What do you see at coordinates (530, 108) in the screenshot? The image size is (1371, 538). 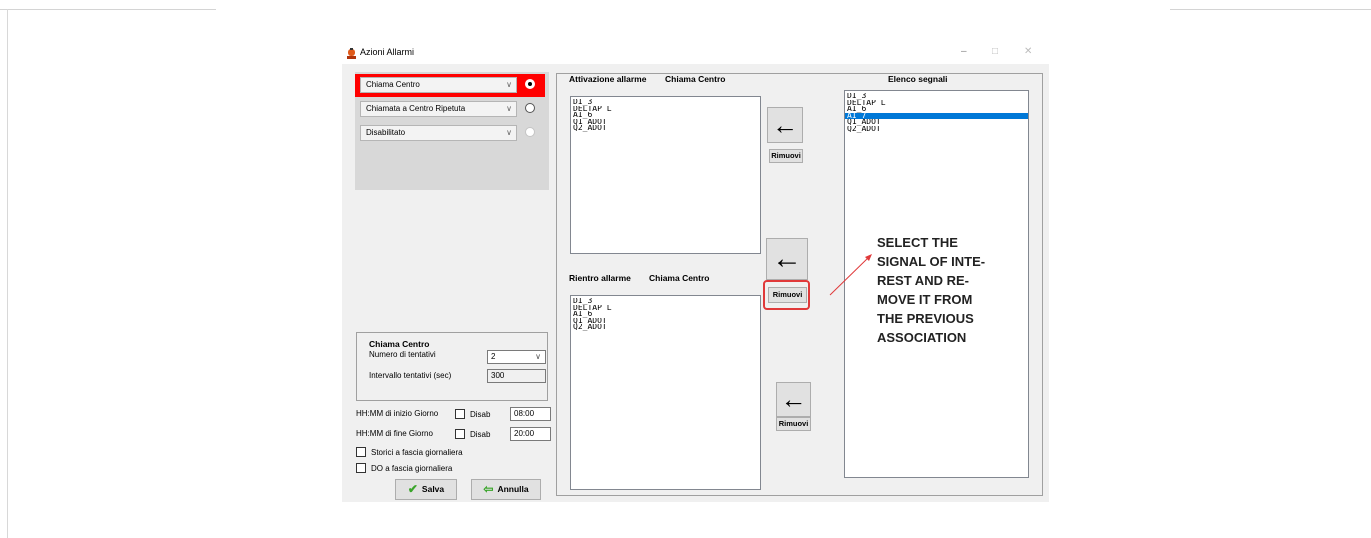 I see `mode-radio-chiamata-ripetuta` at bounding box center [530, 108].